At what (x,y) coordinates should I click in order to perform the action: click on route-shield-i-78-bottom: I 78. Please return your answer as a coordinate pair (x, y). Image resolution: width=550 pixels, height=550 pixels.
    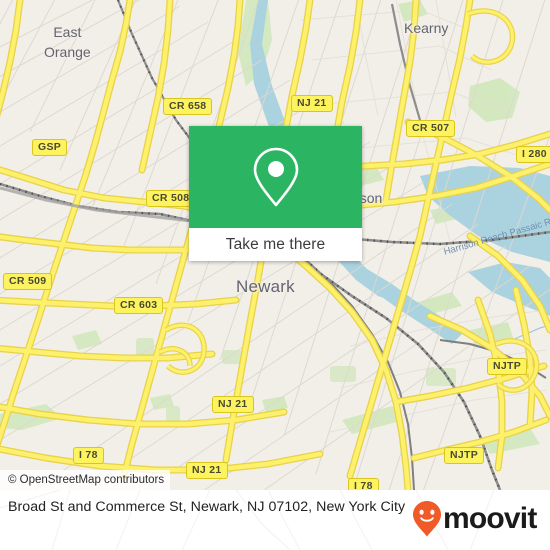
    Looking at the image, I should click on (363, 484).